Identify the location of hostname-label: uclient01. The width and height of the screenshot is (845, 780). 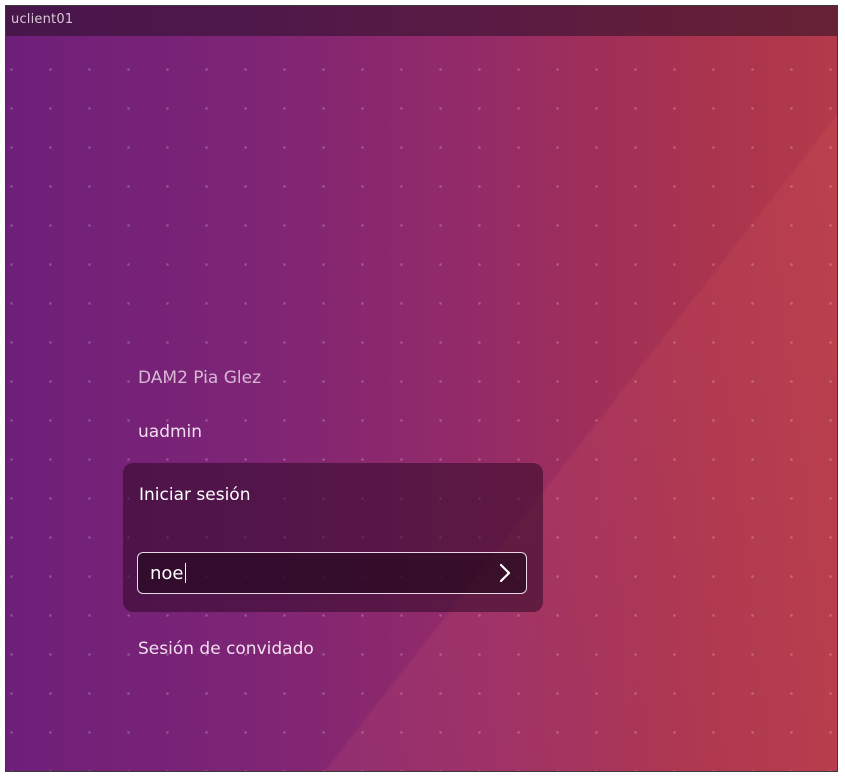
(42, 19).